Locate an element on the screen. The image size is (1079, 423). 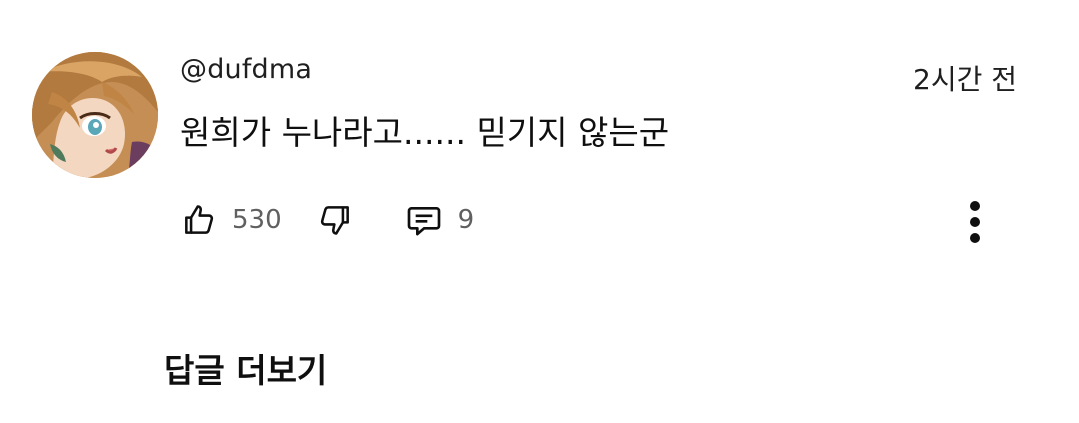
like-count: 530 is located at coordinates (257, 220).